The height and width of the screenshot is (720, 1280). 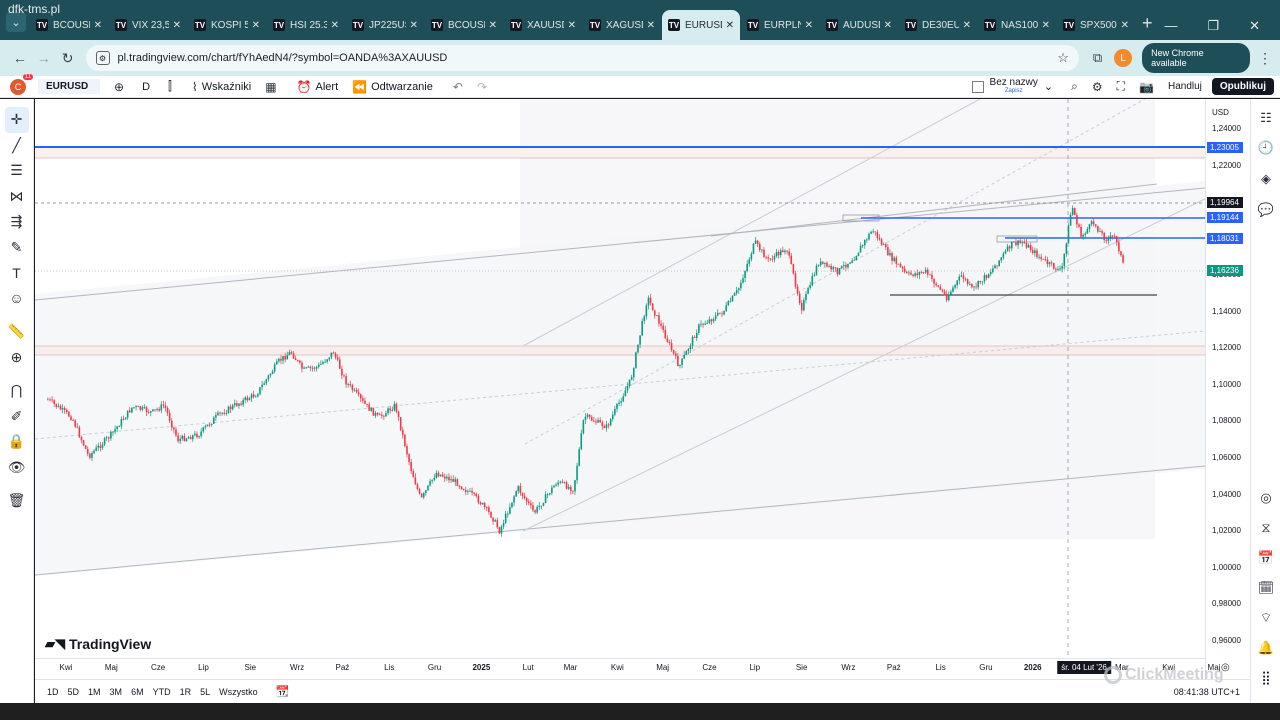 I want to click on pattern-tool-icon: ⋈, so click(x=17, y=197).